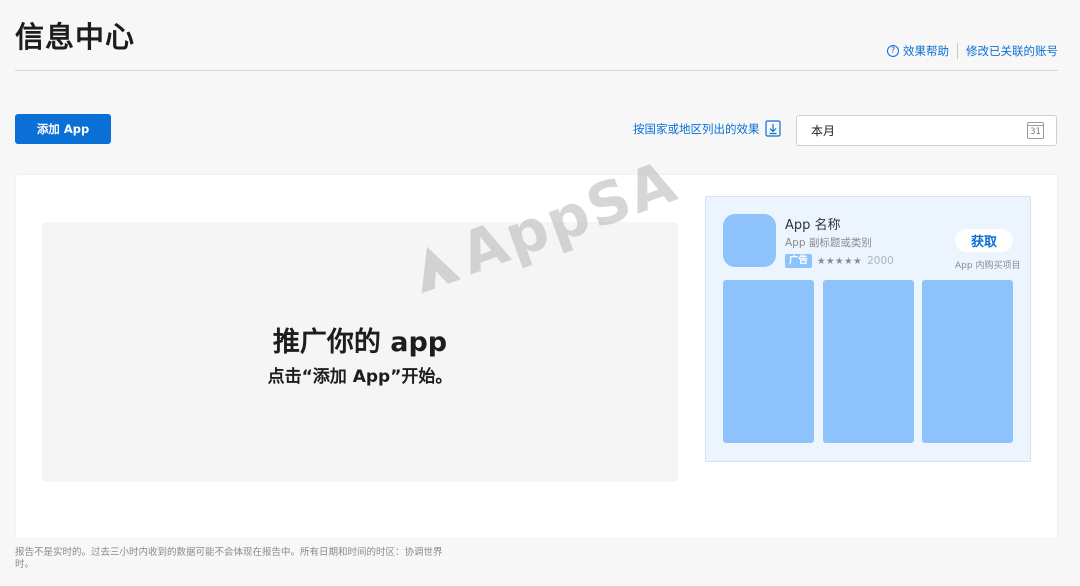 The height and width of the screenshot is (586, 1080). Describe the element at coordinates (984, 240) in the screenshot. I see `get-button: 获取` at that location.